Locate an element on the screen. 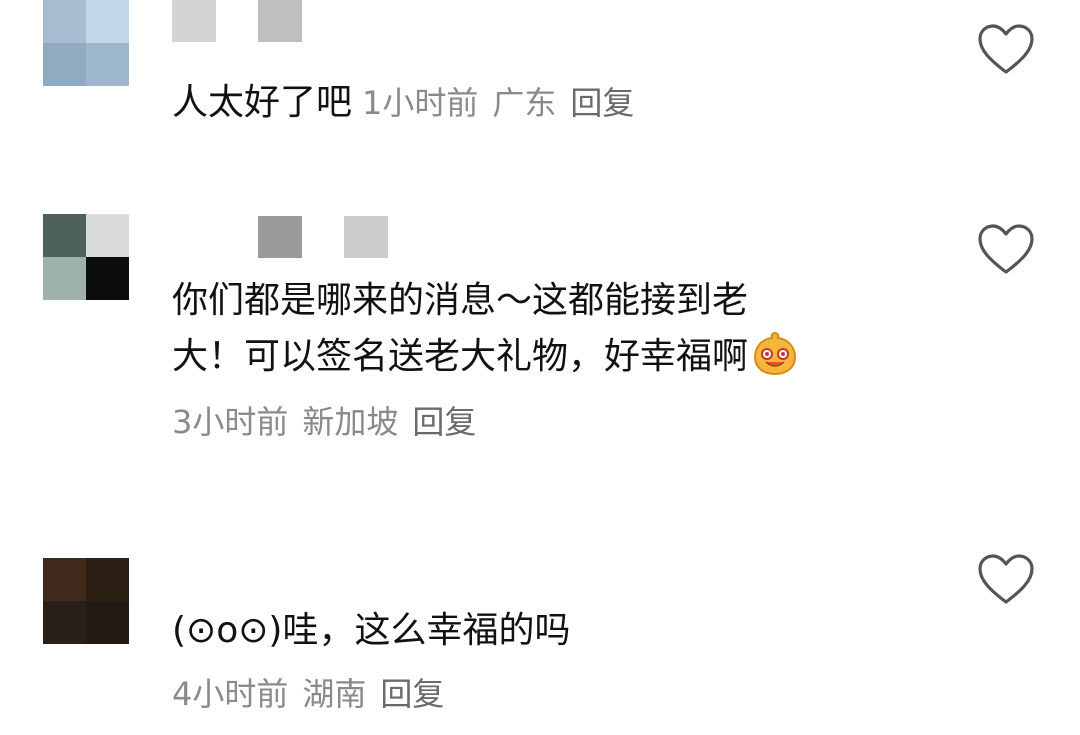  comment-location: 广东 is located at coordinates (524, 103).